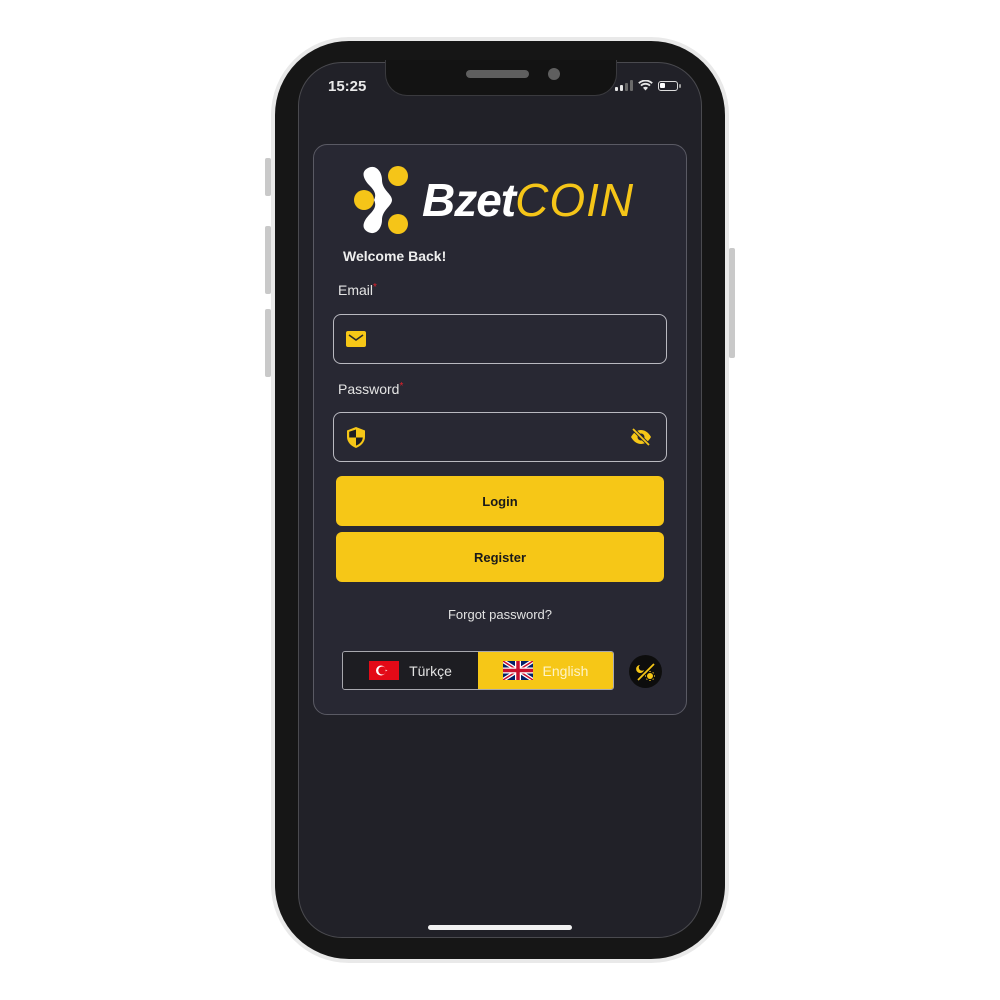 Image resolution: width=1000 pixels, height=1000 pixels. I want to click on brand-name: BzetCOIN, so click(528, 200).